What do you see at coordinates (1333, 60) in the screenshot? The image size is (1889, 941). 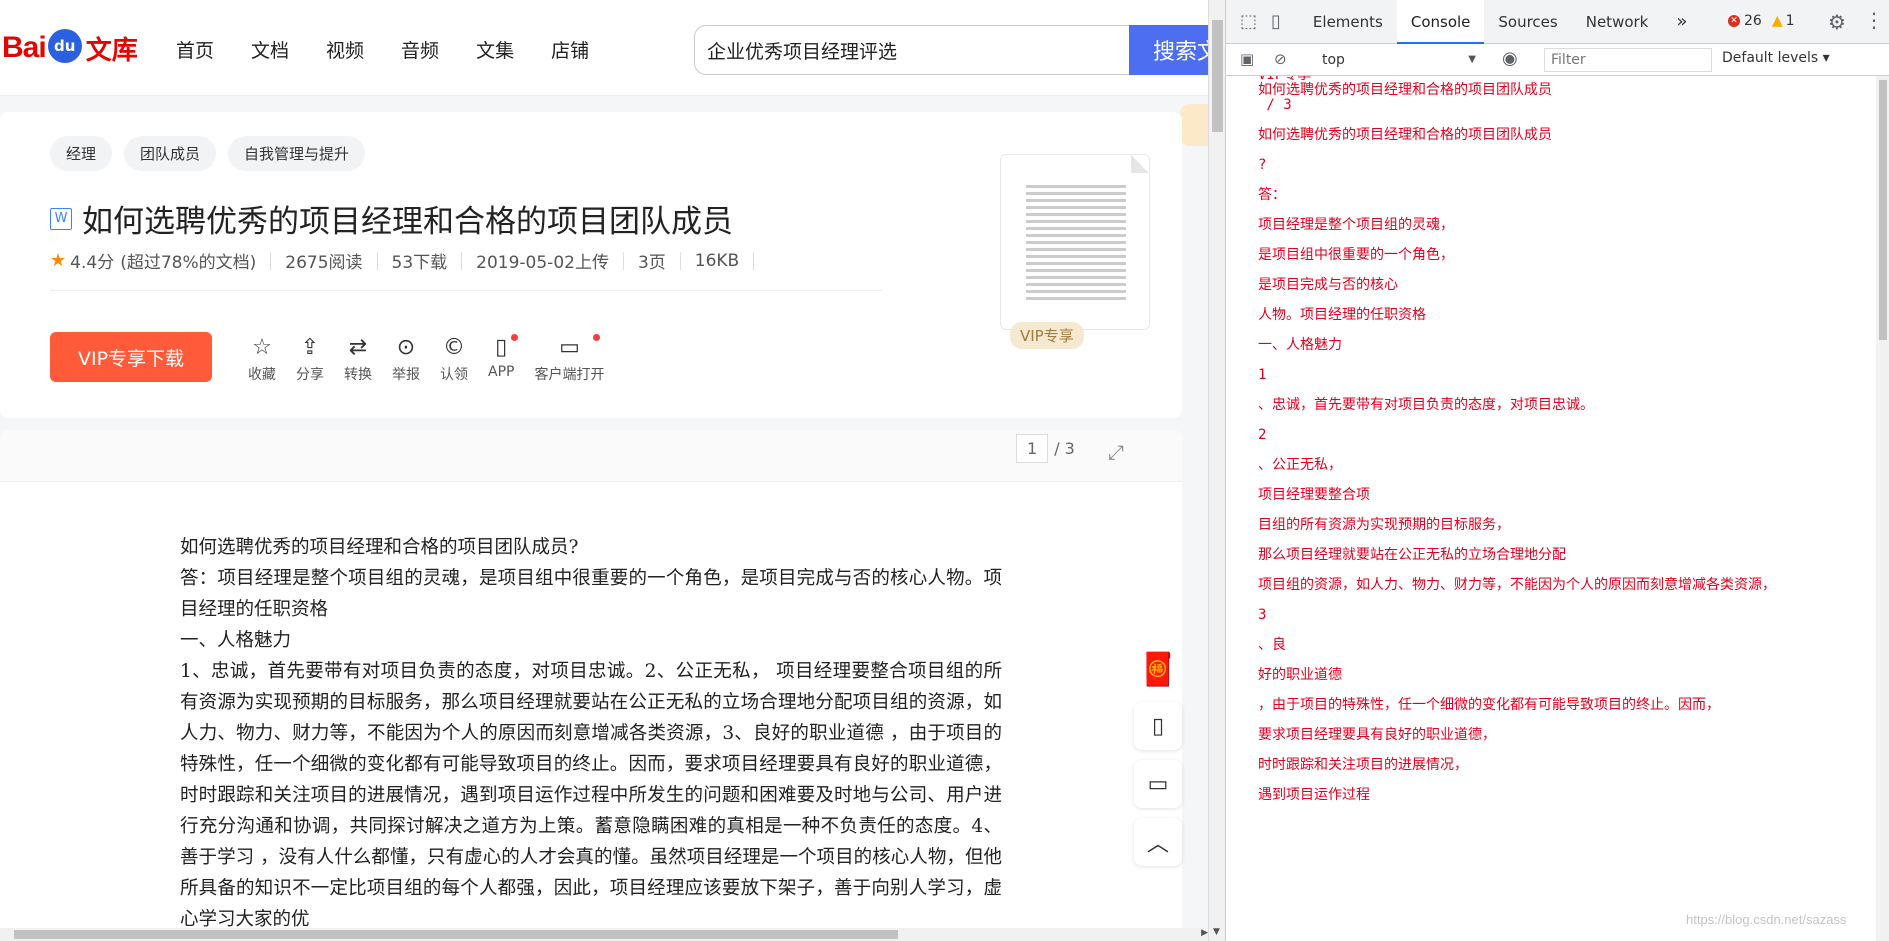 I see `context-value: top` at bounding box center [1333, 60].